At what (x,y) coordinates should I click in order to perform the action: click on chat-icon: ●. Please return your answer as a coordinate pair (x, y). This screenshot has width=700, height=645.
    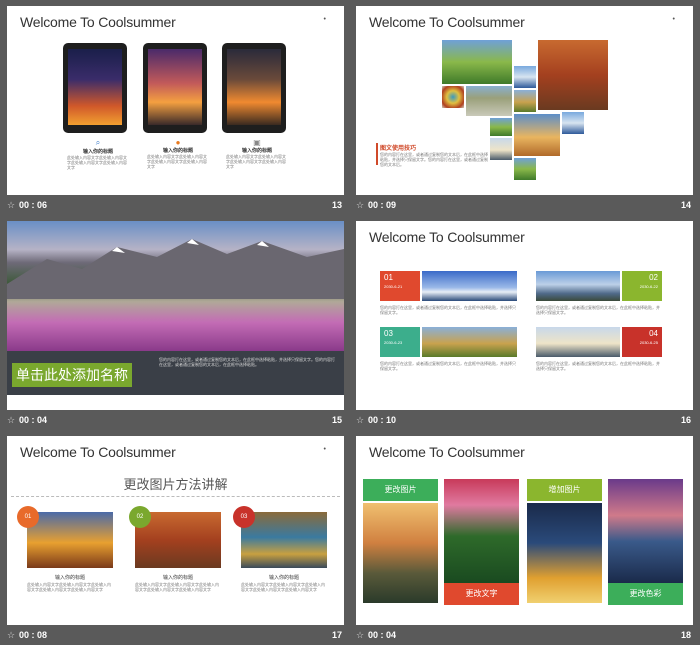
    Looking at the image, I should click on (178, 142).